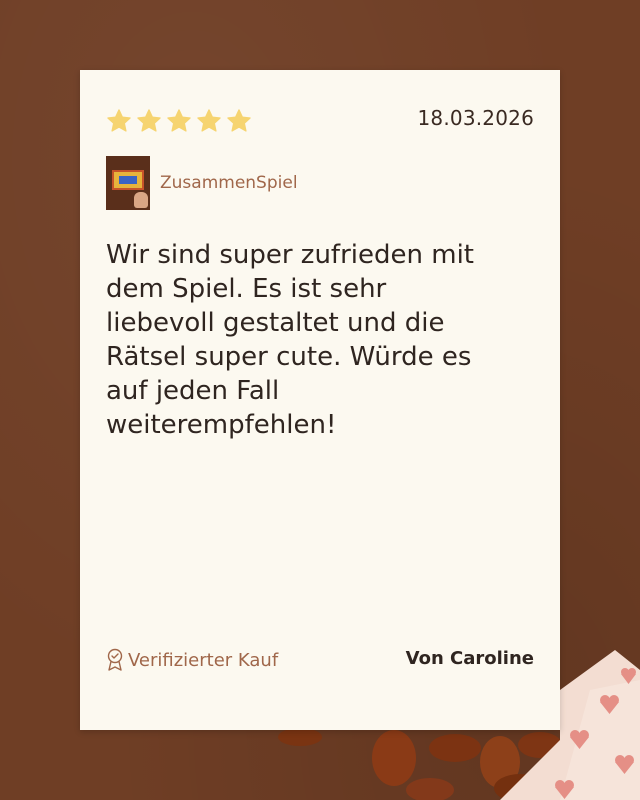 Image resolution: width=640 pixels, height=800 pixels. Describe the element at coordinates (475, 118) in the screenshot. I see `review-date: 18.03.2026` at that location.